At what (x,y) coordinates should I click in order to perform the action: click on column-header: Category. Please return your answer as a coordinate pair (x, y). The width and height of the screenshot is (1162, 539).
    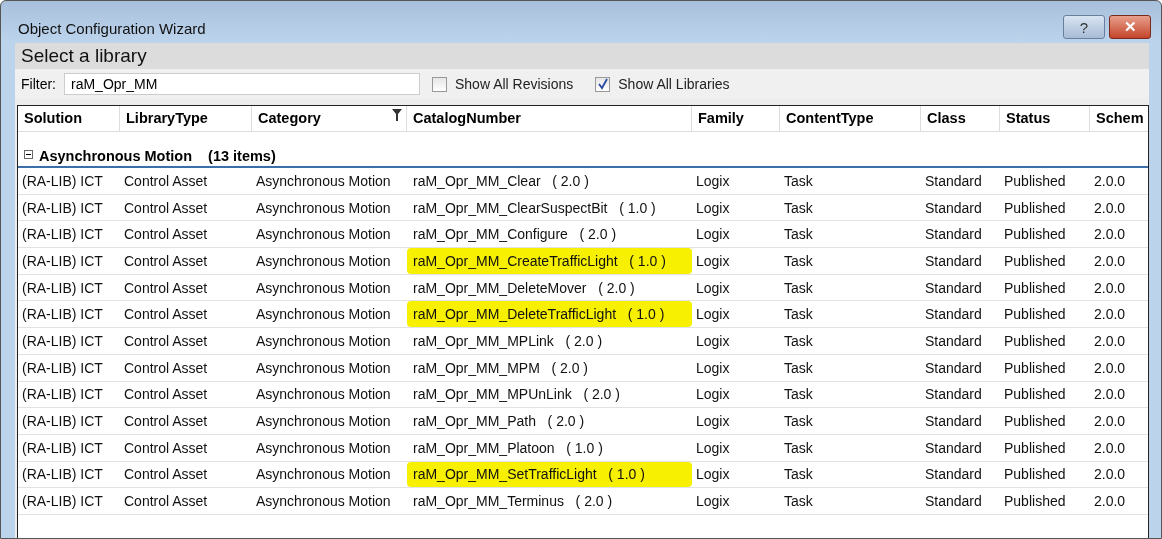
    Looking at the image, I should click on (329, 118).